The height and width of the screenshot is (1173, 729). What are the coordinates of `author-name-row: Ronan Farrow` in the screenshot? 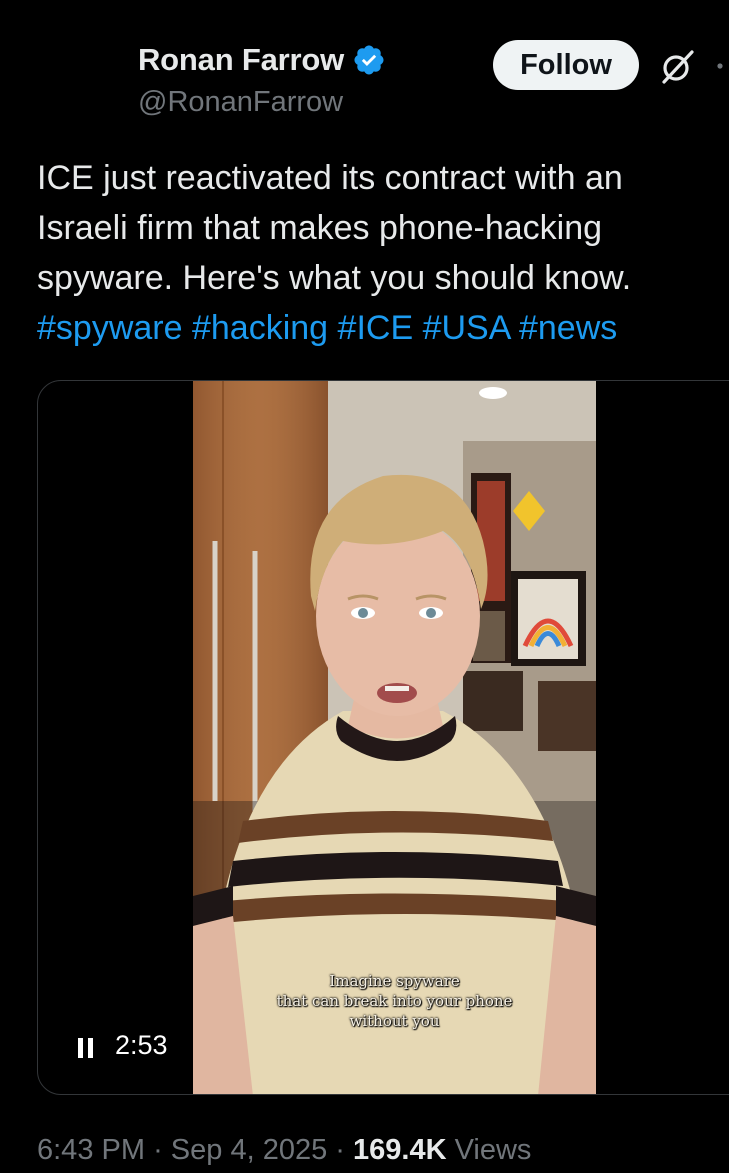 It's located at (262, 60).